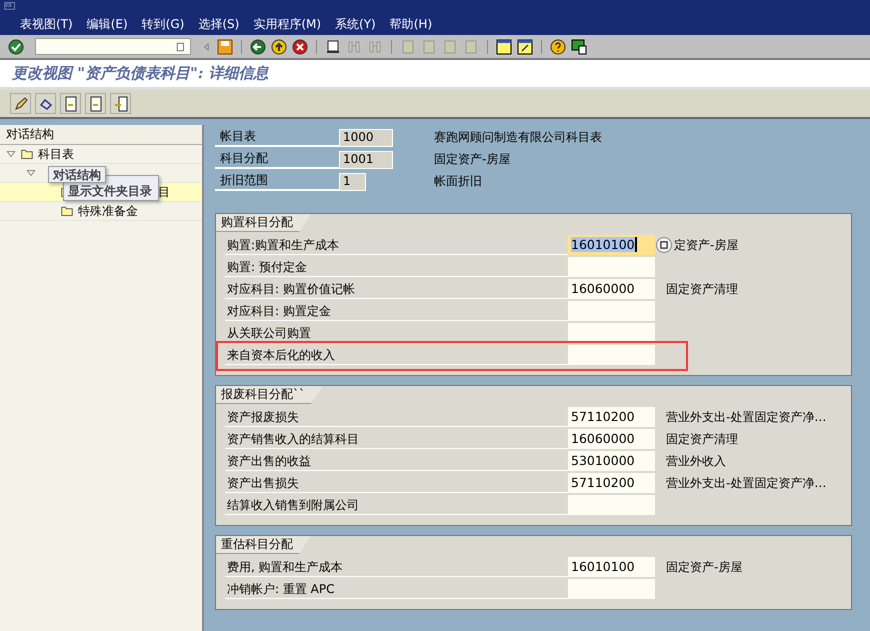 This screenshot has height=631, width=870. I want to click on field-label: 资产销售收入的结算科目, so click(396, 439).